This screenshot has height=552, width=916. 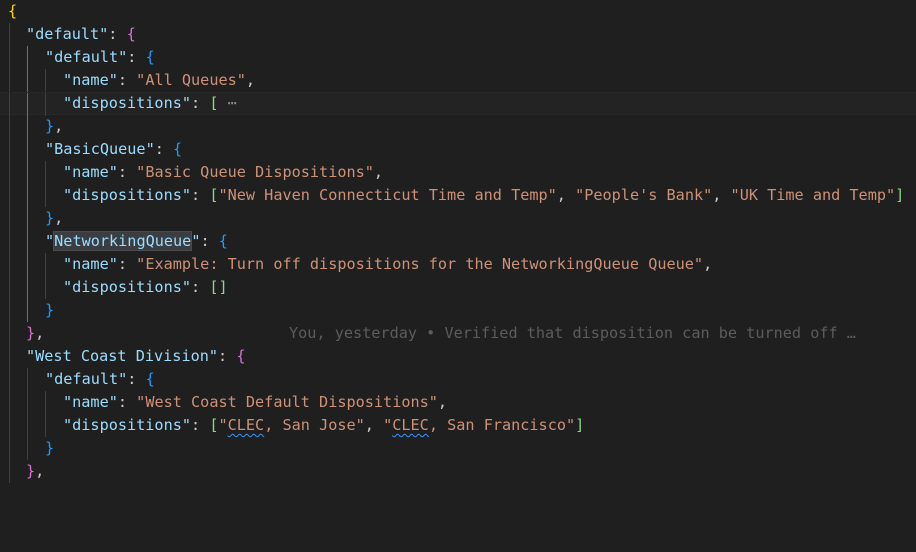 What do you see at coordinates (291, 425) in the screenshot?
I see `json-string: "CLEC, San Jose"` at bounding box center [291, 425].